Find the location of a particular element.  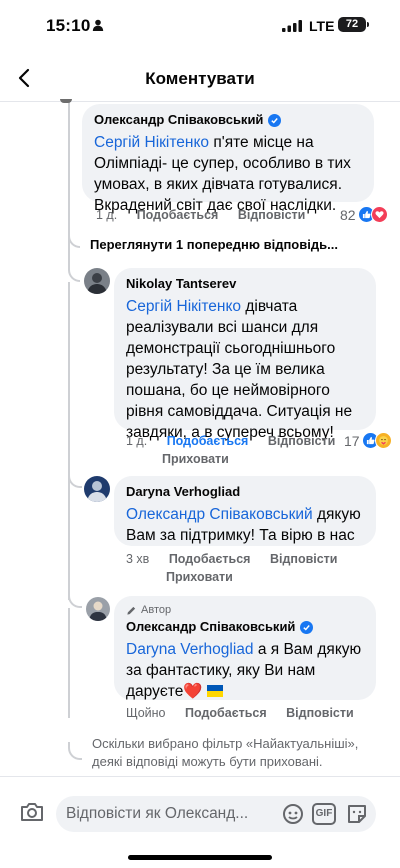

mention-link: Олександр Співаковський is located at coordinates (219, 514).